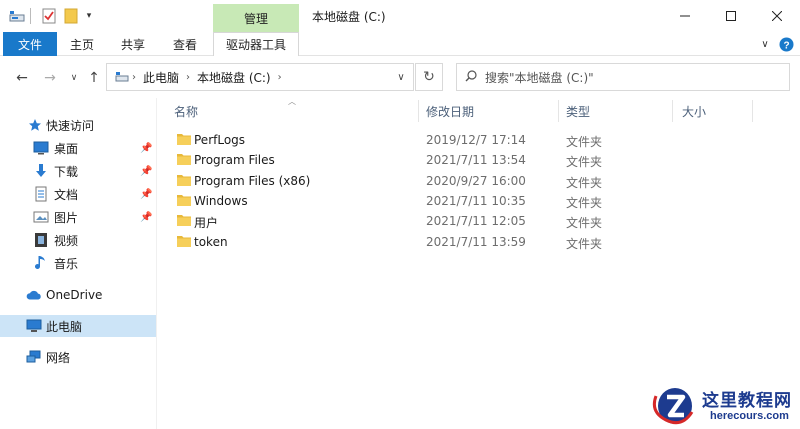 The image size is (800, 429). I want to click on network-icon, so click(34, 357).